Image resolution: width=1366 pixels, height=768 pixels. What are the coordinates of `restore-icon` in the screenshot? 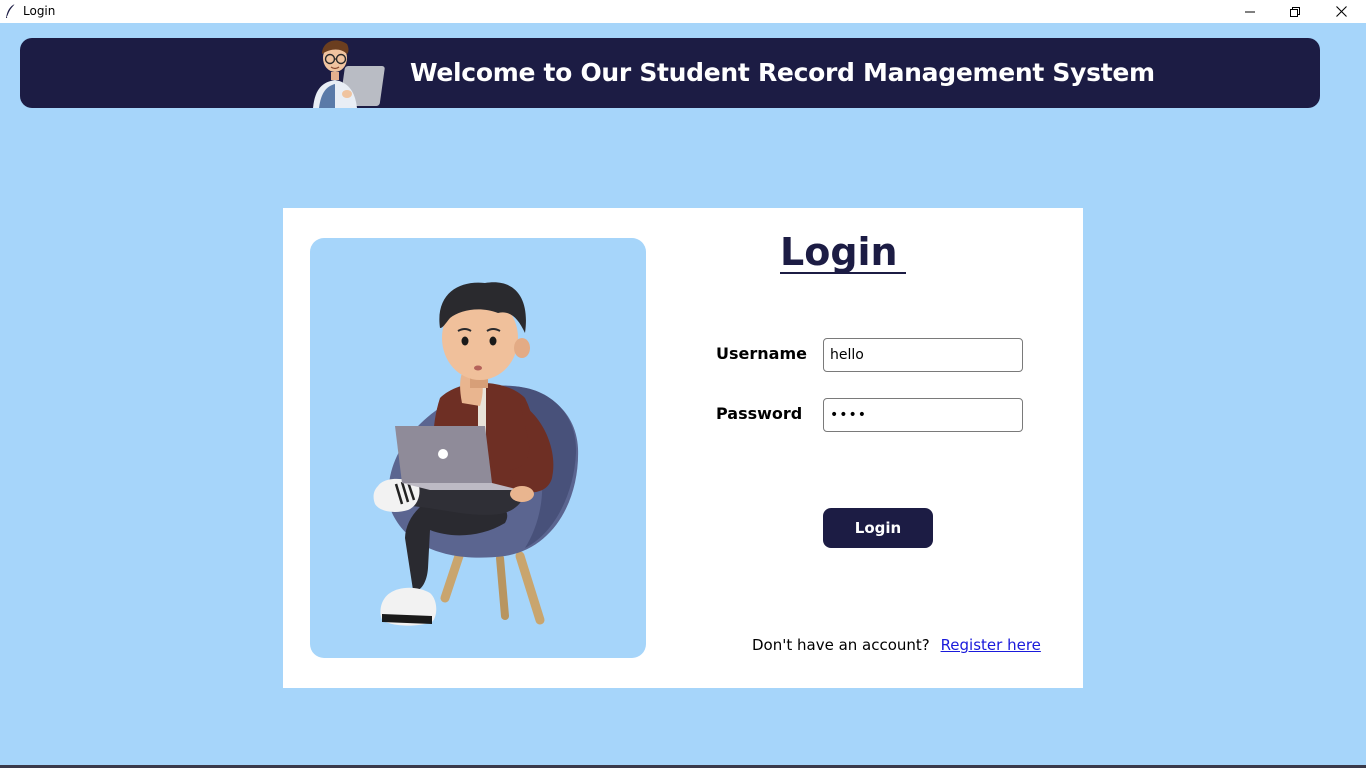 It's located at (1295, 11).